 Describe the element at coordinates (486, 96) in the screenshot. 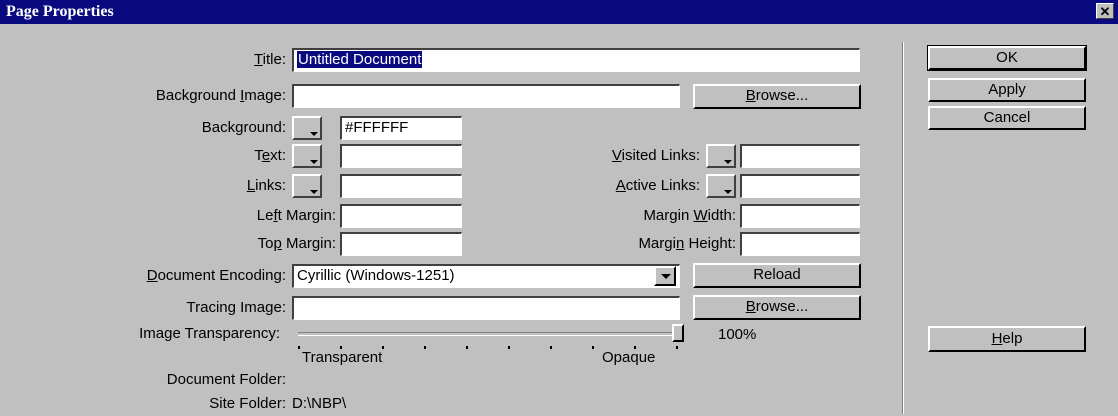

I see `bg-image-input` at that location.